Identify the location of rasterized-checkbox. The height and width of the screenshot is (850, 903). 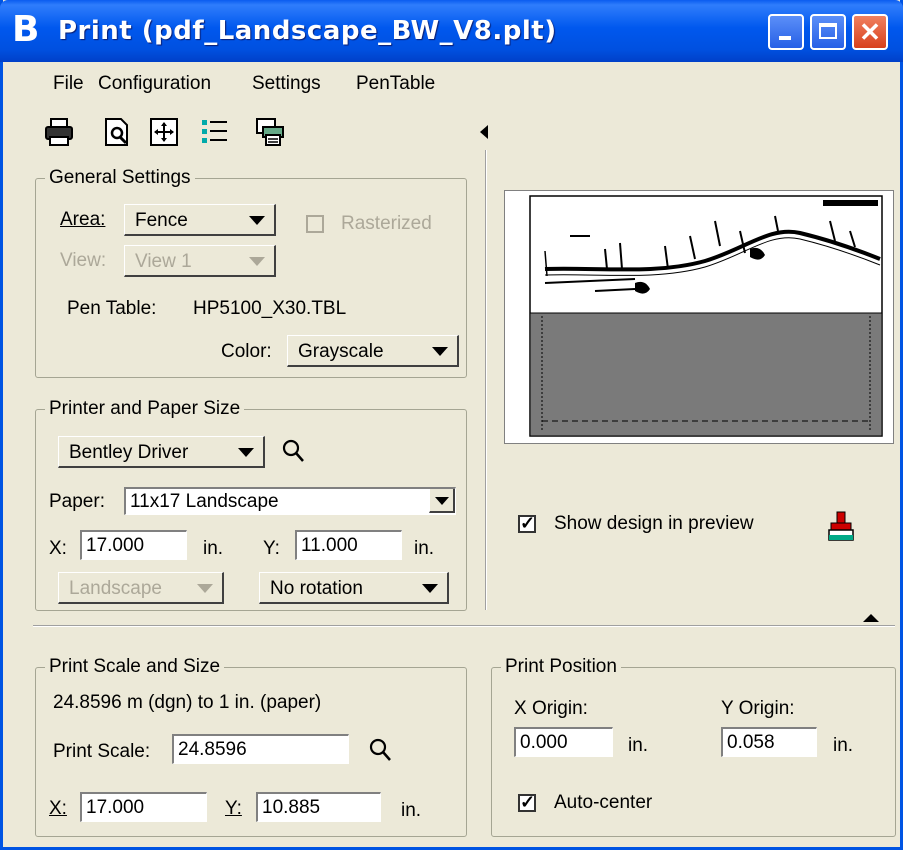
(315, 224).